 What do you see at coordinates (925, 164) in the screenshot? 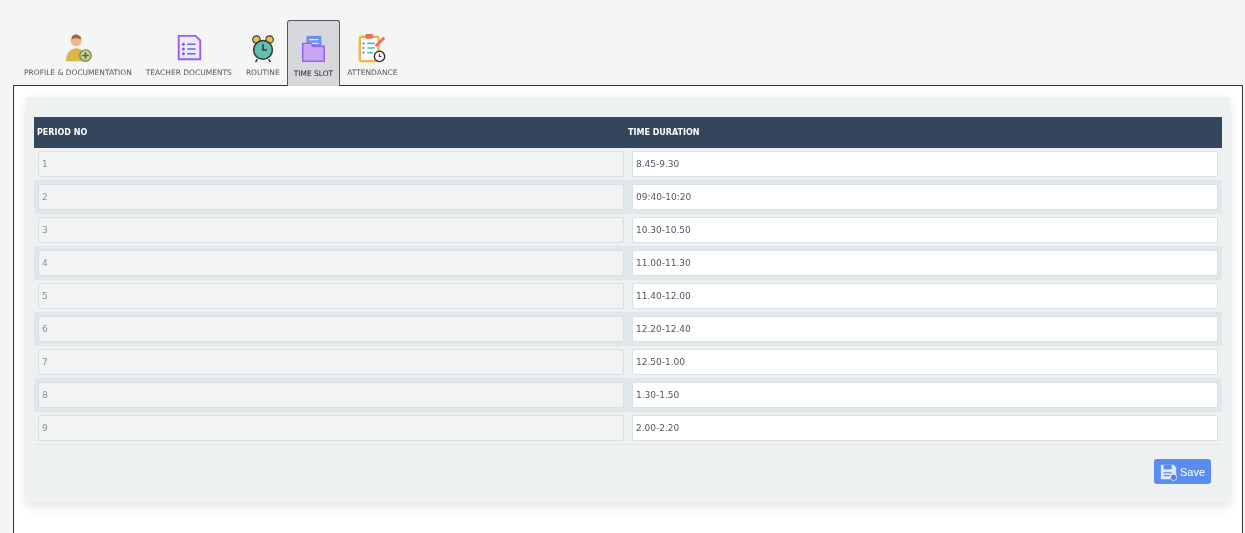
I see `duration-field: 8.45-9.30` at bounding box center [925, 164].